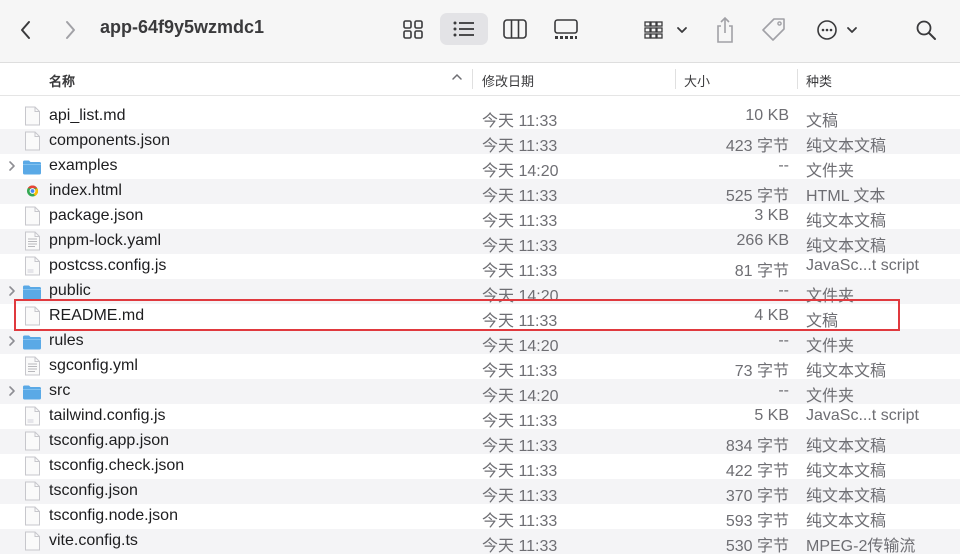 Image resolution: width=960 pixels, height=556 pixels. Describe the element at coordinates (480, 242) in the screenshot. I see `file-row: pnpm-lock.yaml 今天 11:33 266 KB 纯文本文稿` at that location.